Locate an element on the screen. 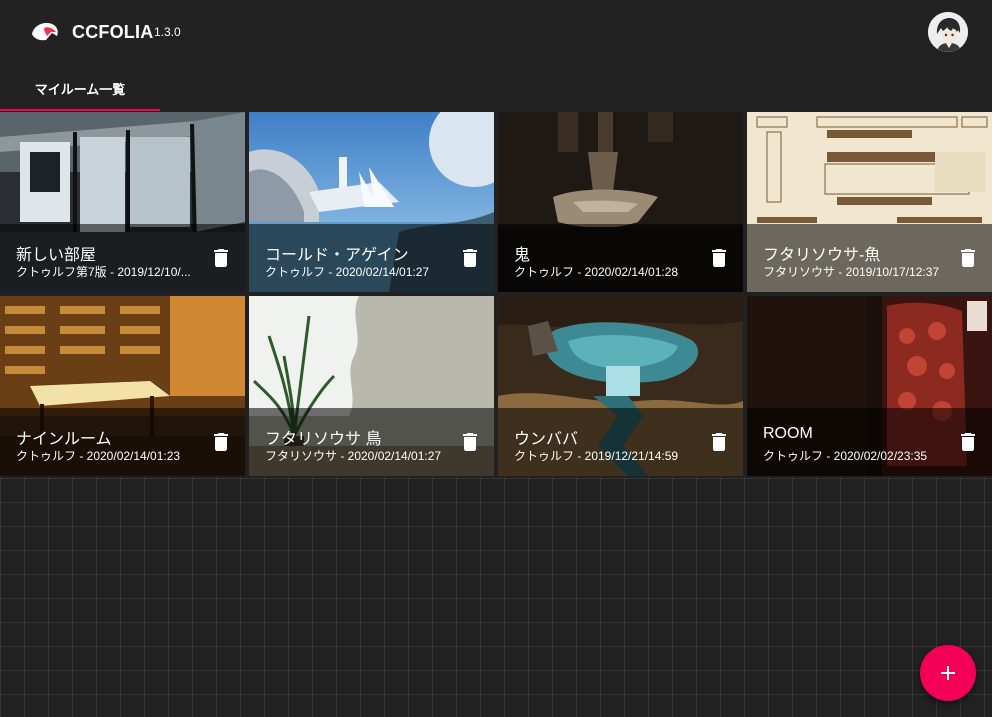 This screenshot has height=717, width=992. room-card: コールド・アゲイン クトゥルフ - 2020/02/14/01:27 is located at coordinates (371, 202).